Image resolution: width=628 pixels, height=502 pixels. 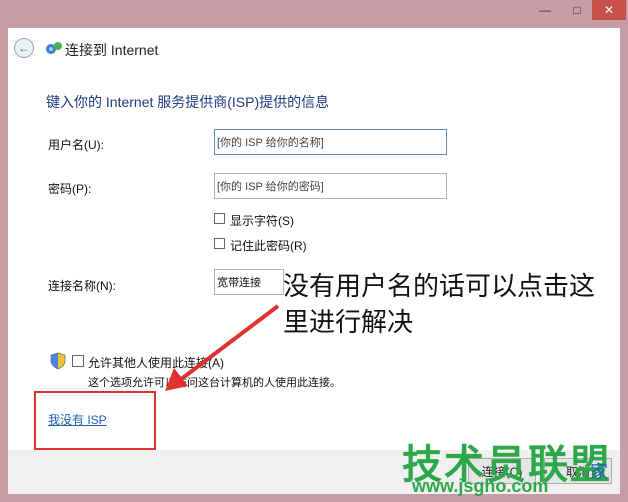 I want to click on watermark-home: 家, so click(x=599, y=472).